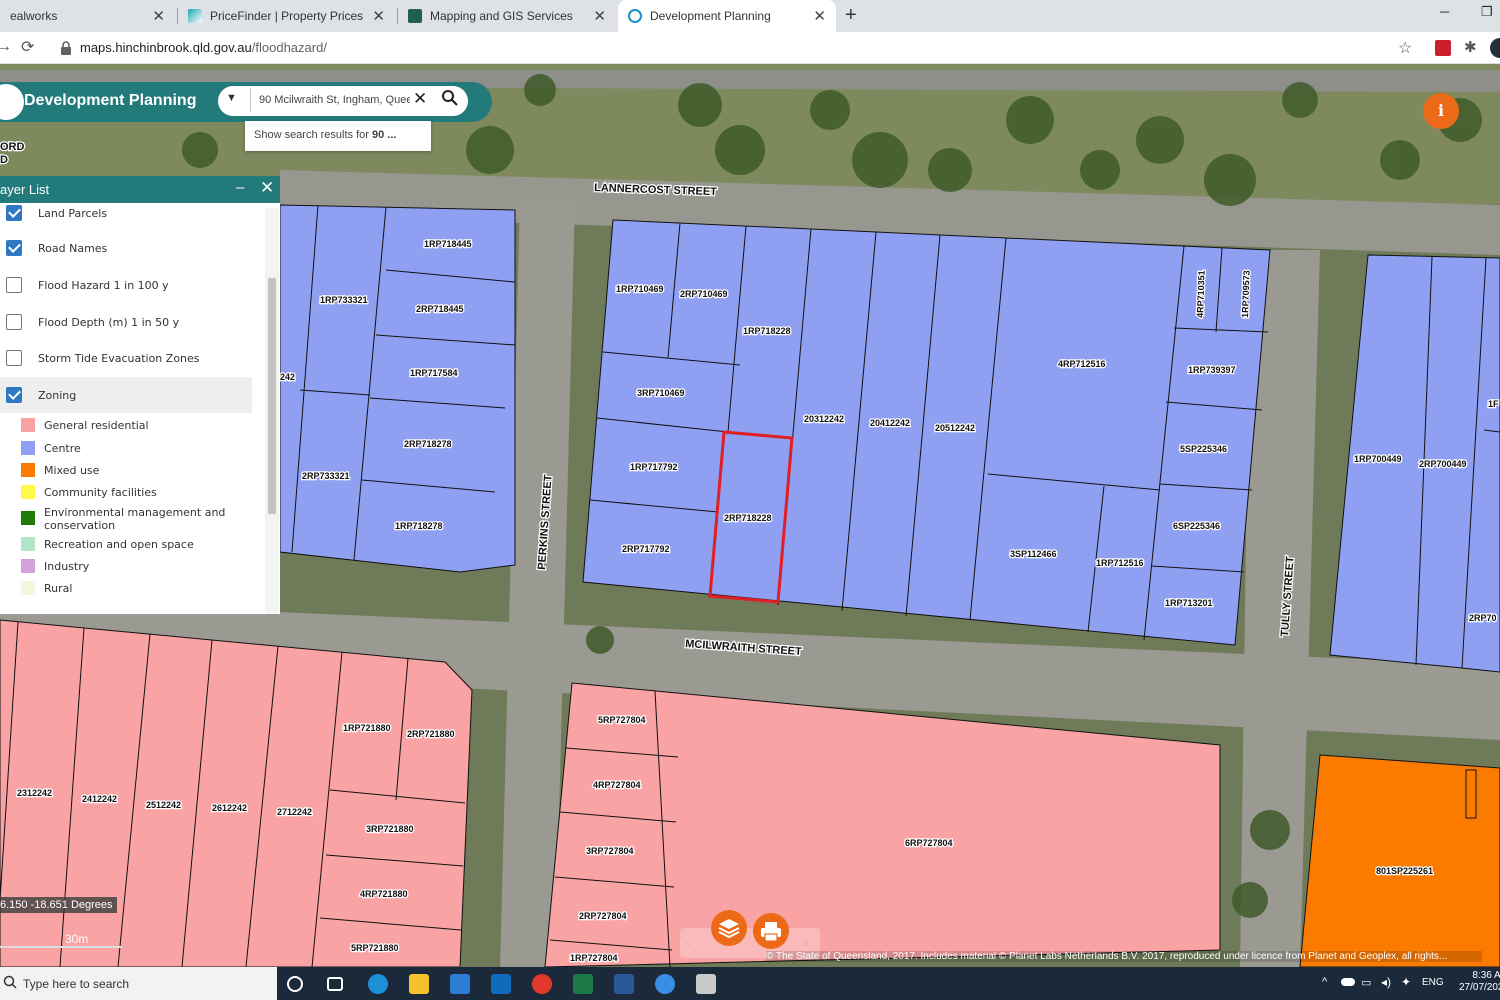 The height and width of the screenshot is (1000, 1500). I want to click on zone-centre-block-west, so click(397, 388).